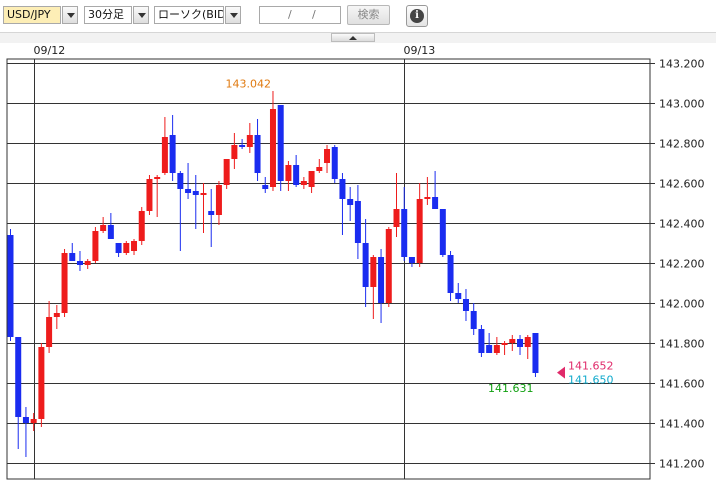 The height and width of the screenshot is (484, 716). I want to click on chart-toolbar: USD/JPY 30分足 ローソク(BID) / / 検索 i, so click(358, 16).